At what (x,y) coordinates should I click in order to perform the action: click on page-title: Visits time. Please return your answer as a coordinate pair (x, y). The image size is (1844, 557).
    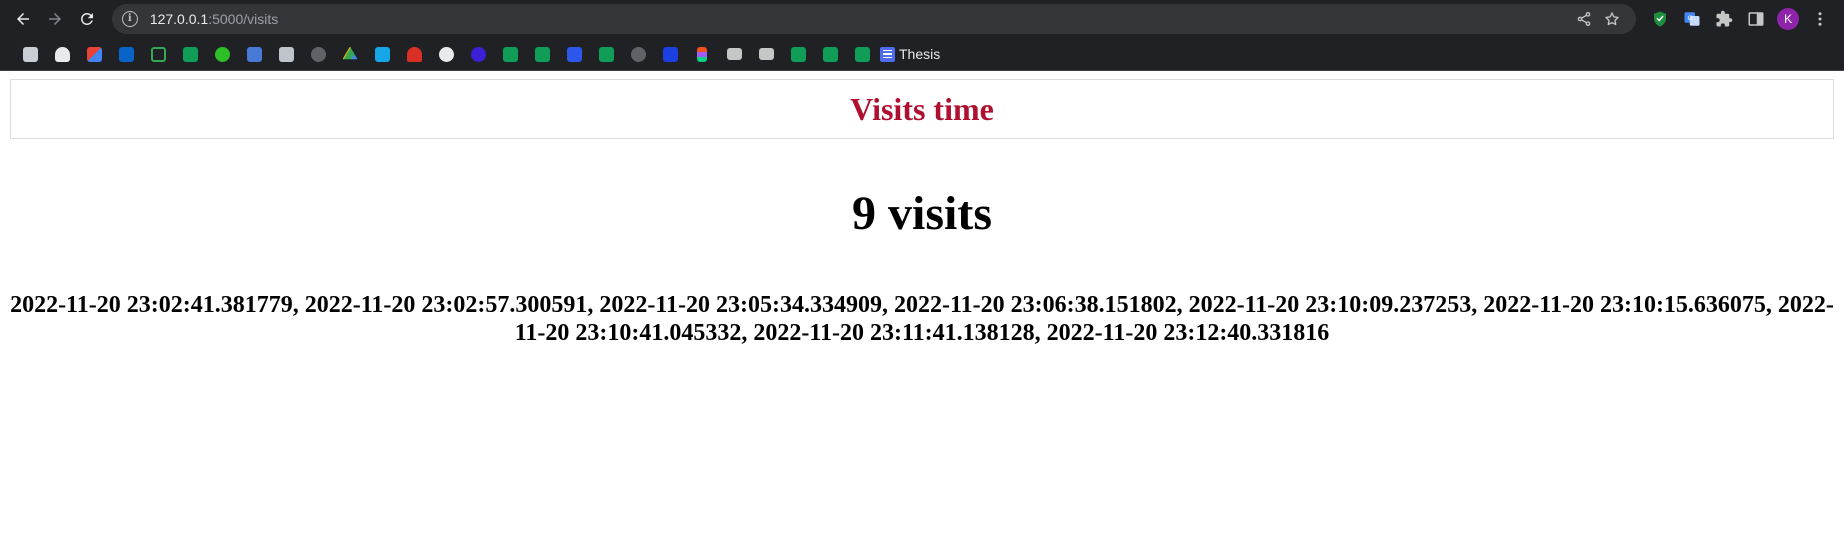
    Looking at the image, I should click on (922, 108).